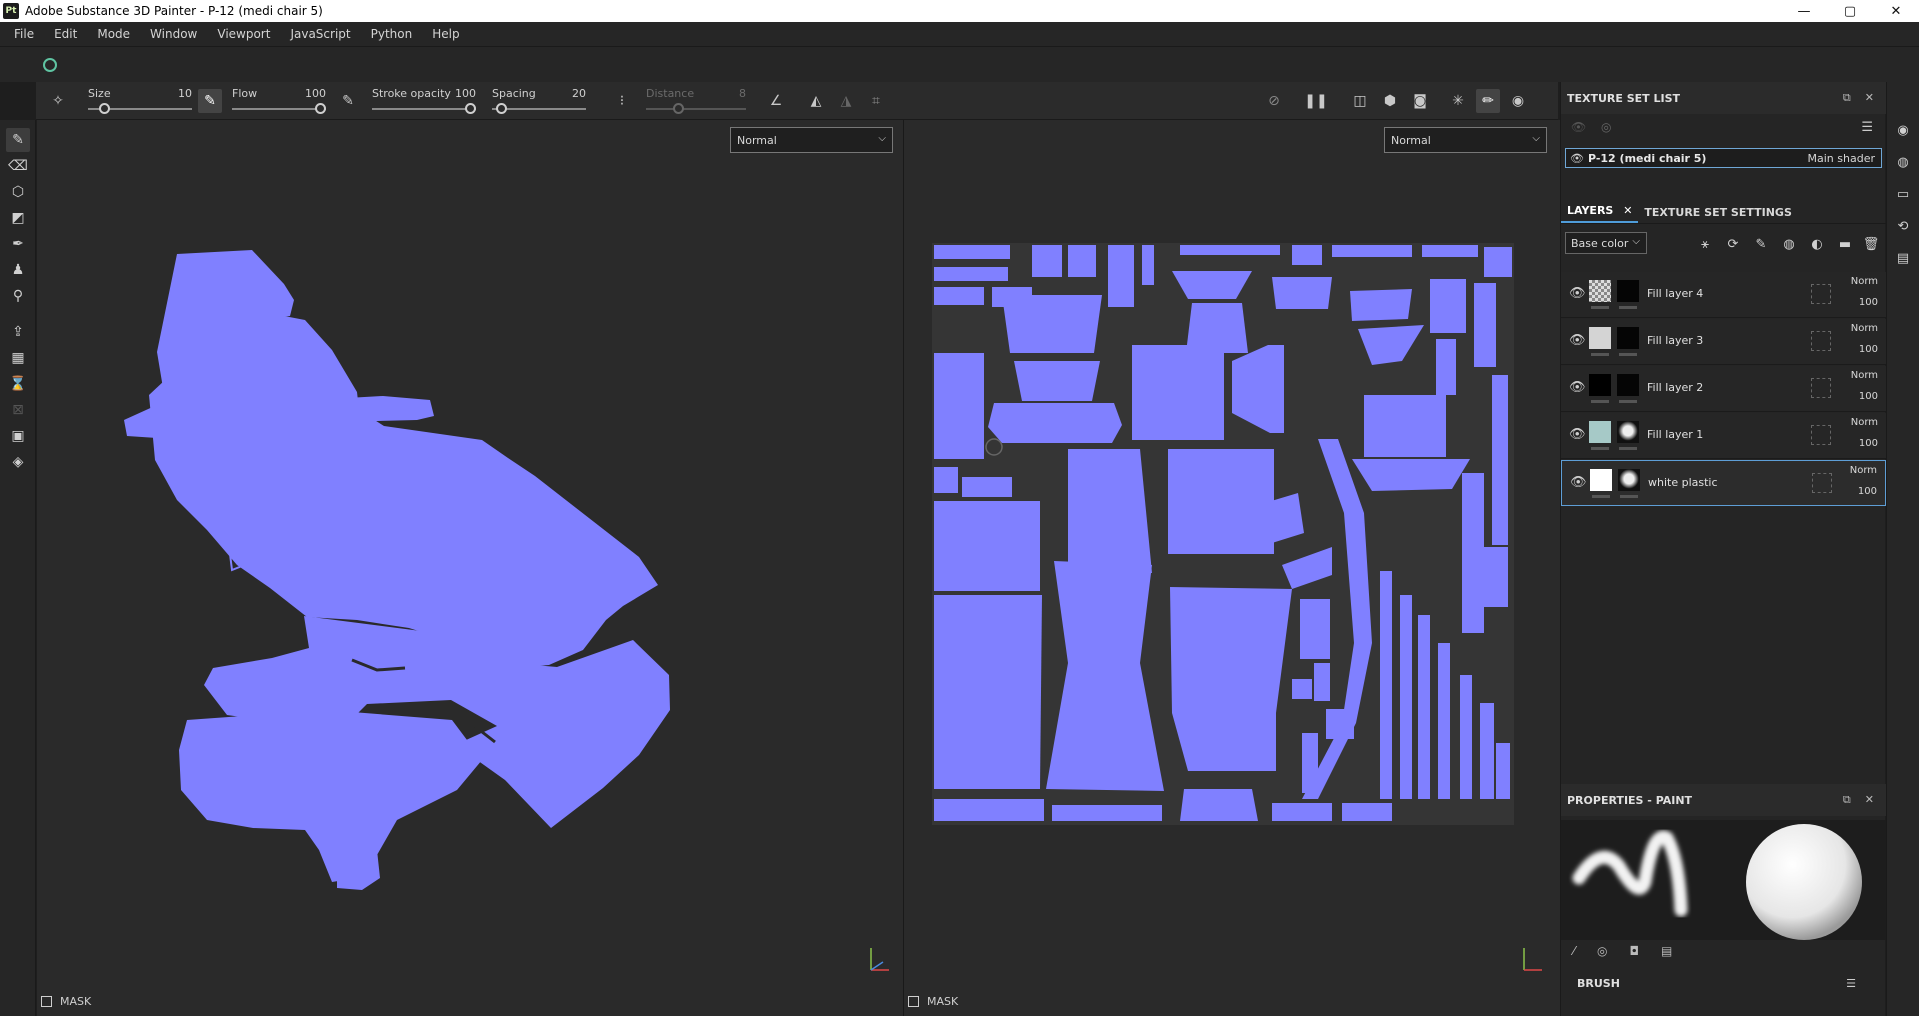  I want to click on layer-row: 👁 Fill layer 1 Norm 100, so click(1723, 436).